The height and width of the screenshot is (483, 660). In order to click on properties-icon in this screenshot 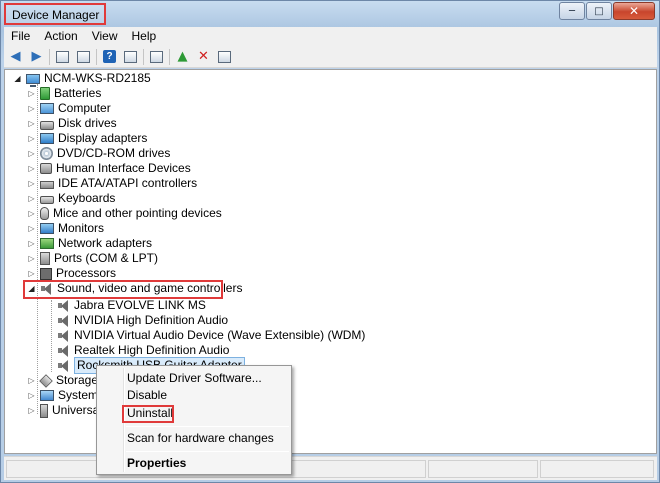, I will do `click(62, 56)`.